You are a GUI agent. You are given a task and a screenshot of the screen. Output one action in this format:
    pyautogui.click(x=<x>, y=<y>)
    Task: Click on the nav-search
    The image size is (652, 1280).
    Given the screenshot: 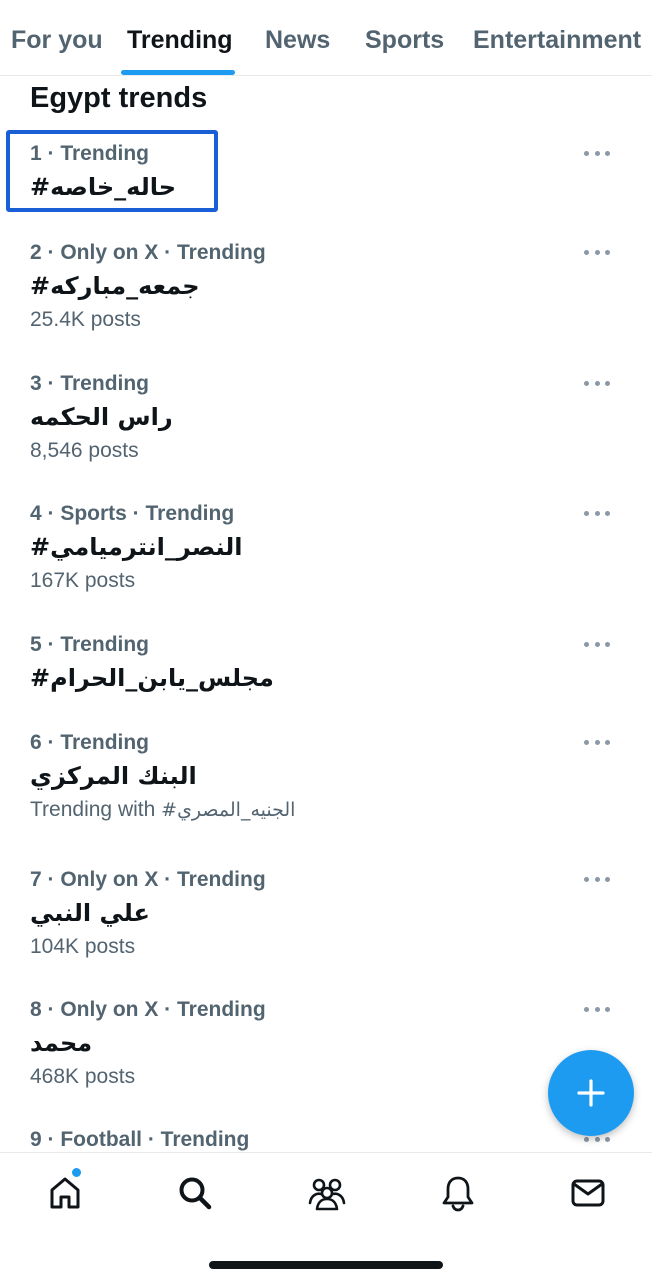 What is the action you would take?
    pyautogui.click(x=195, y=1193)
    